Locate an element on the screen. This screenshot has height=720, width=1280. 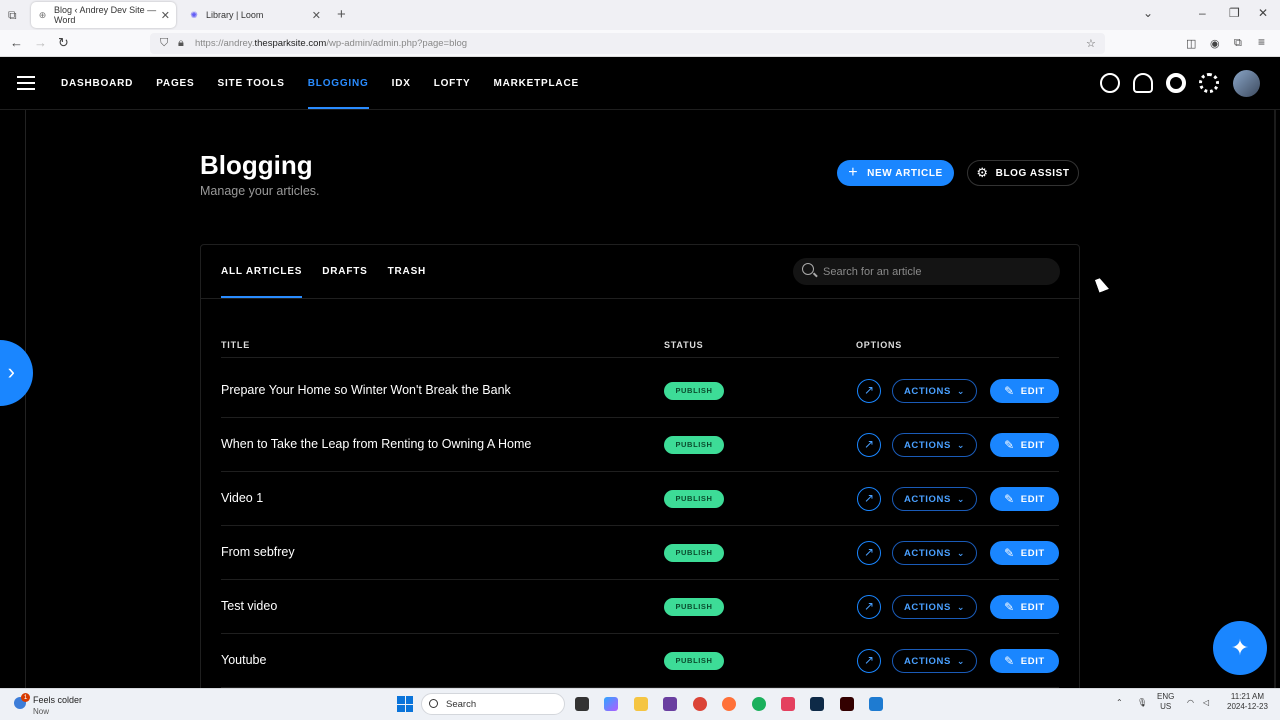
settings-gear-icon is located at coordinates (1209, 83).